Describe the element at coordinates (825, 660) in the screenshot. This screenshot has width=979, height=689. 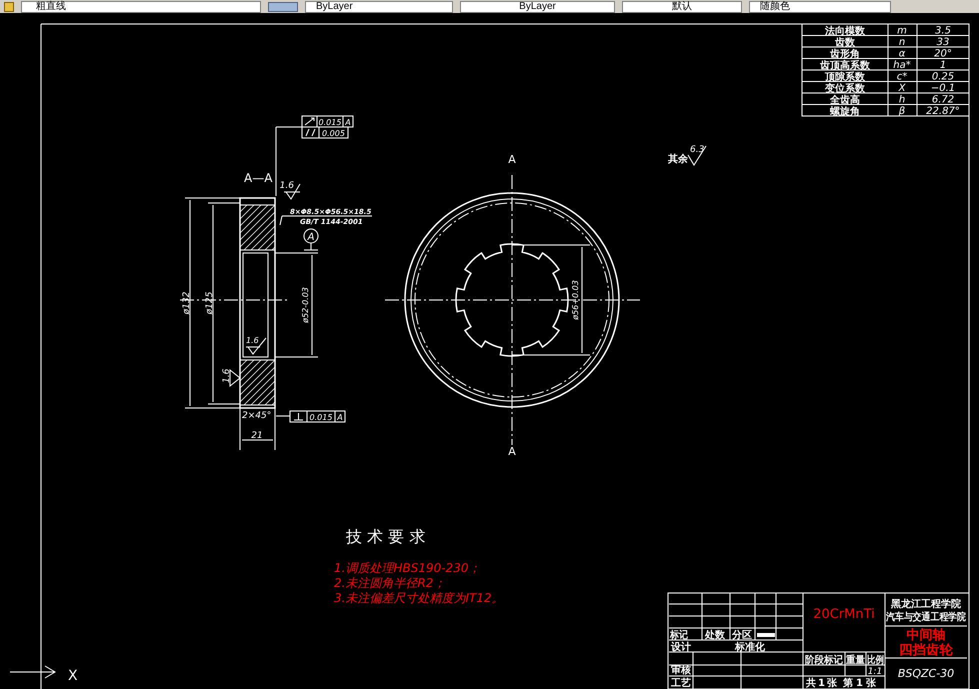
I see `title-block-label: 阶段标记` at that location.